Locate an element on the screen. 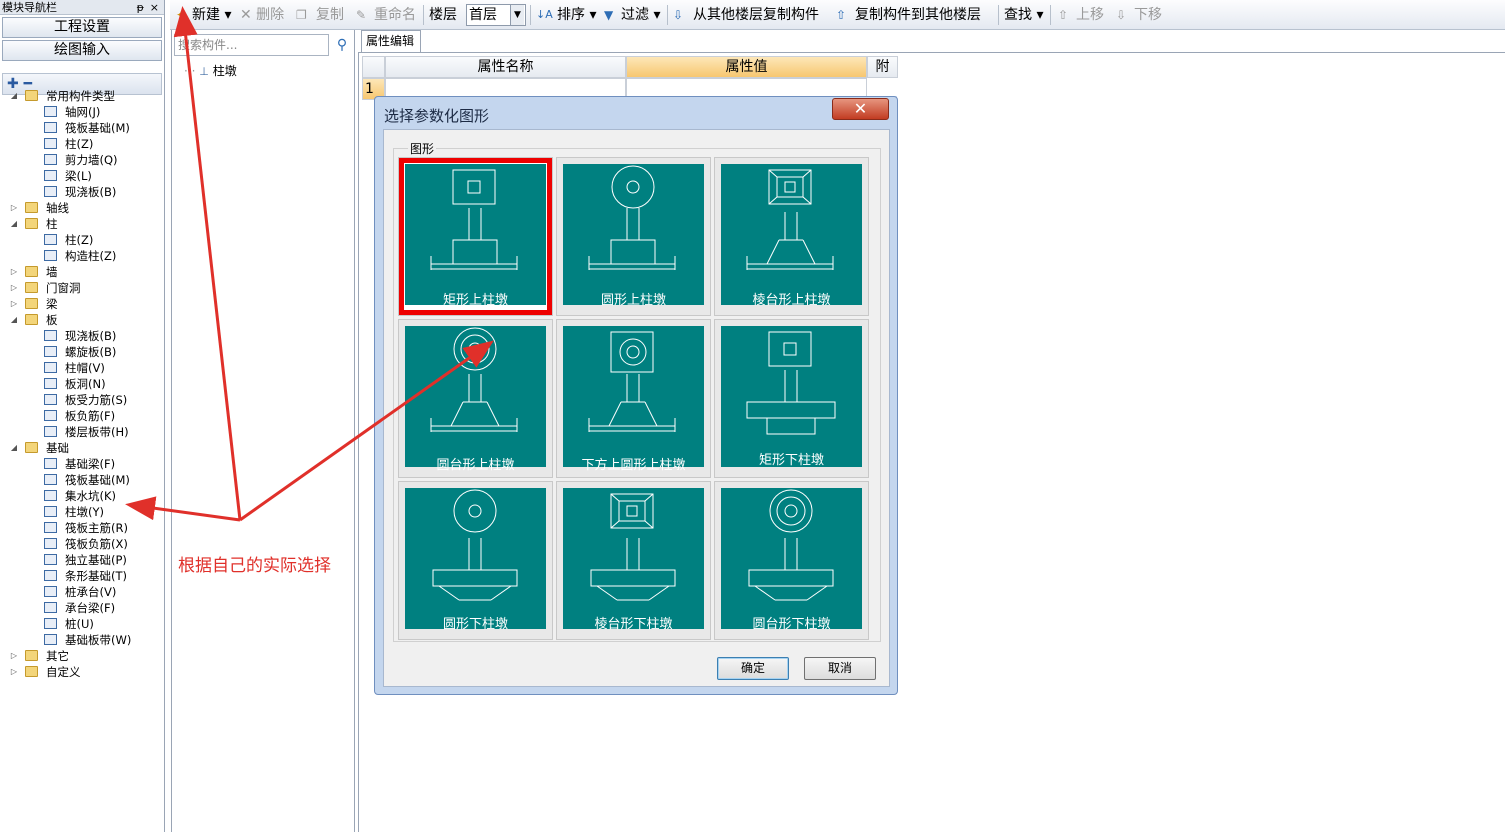 This screenshot has height=832, width=1505. arrow-to-new-button is located at coordinates (207, 263).